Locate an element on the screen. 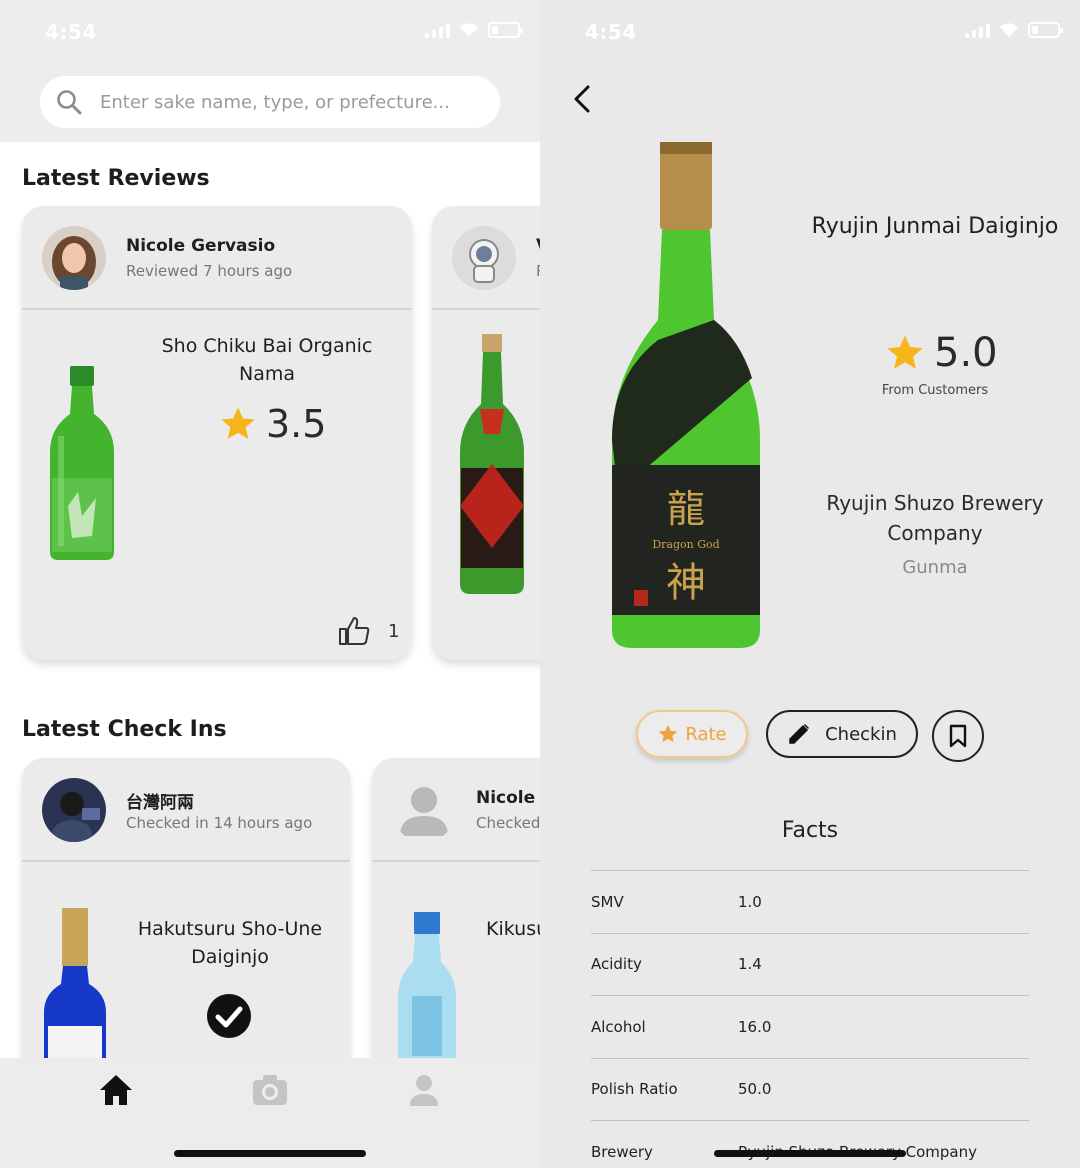 Image resolution: width=1080 pixels, height=1168 pixels. fact-row: Alcohol 16.0 is located at coordinates (810, 1026).